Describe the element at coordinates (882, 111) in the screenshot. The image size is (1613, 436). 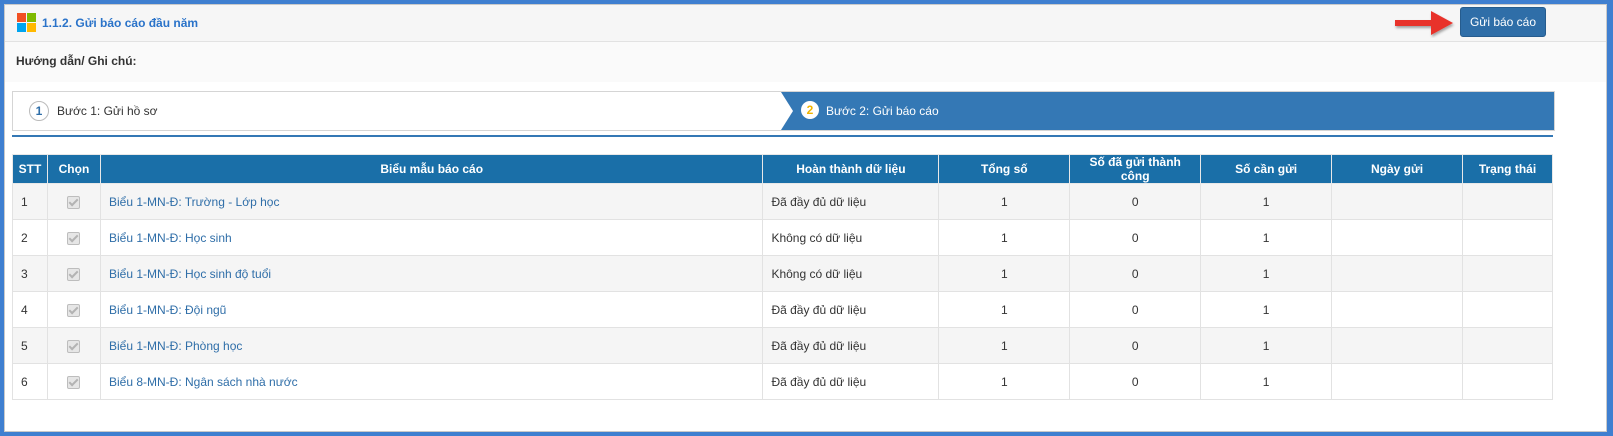
I see `step-2-label: Bước 2: Gửi báo cáo` at that location.